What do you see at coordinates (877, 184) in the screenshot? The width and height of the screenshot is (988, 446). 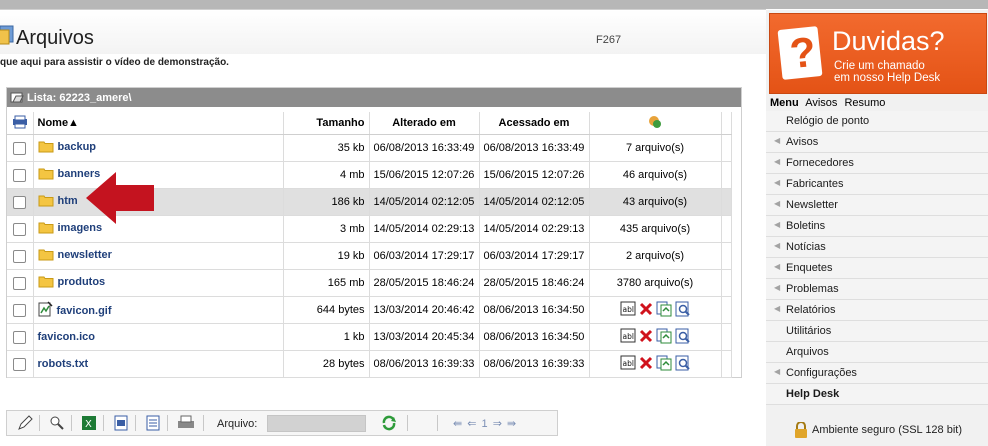 I see `sidebar-item-fabricantes: ◀ Fabricantes` at bounding box center [877, 184].